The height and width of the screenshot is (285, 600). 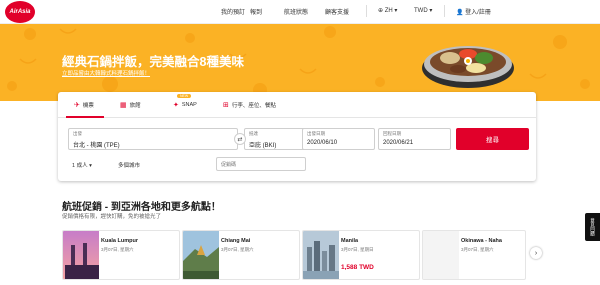 I want to click on language-selector: ⊕ ZH ▾, so click(x=387, y=10).